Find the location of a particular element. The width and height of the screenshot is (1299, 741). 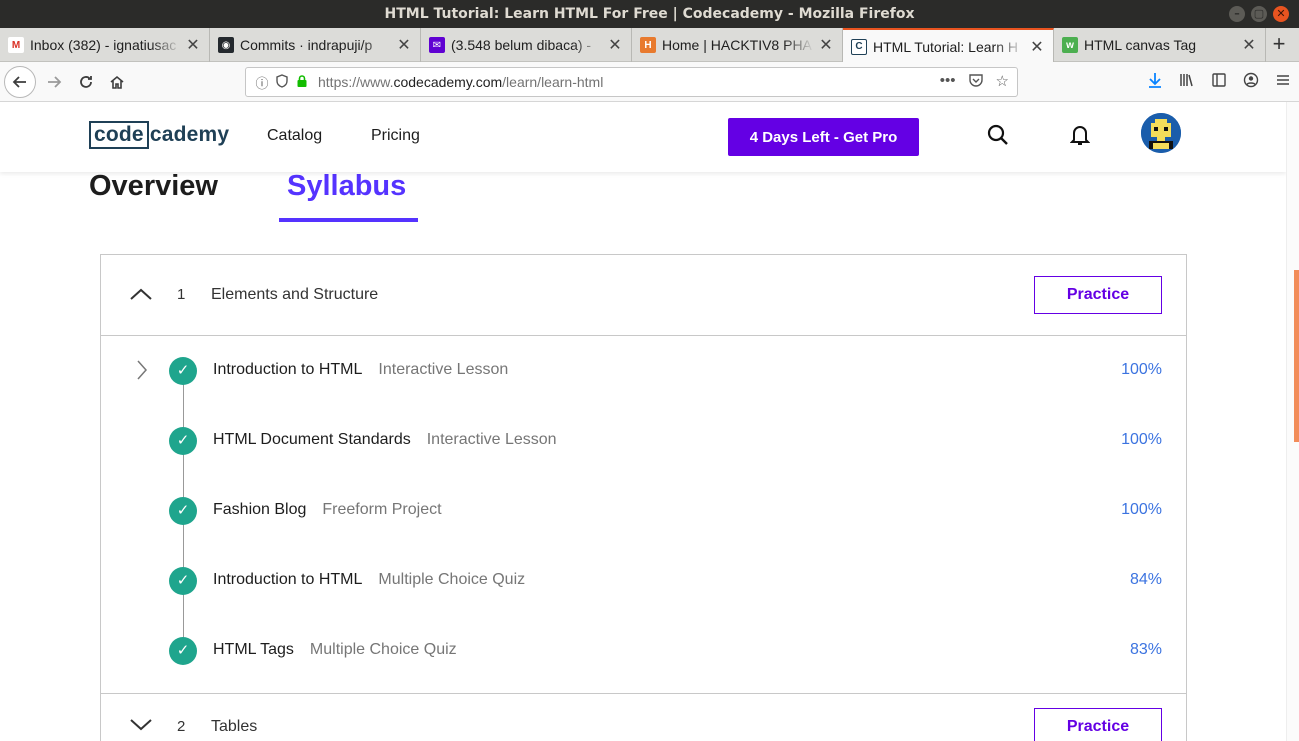

module-header: 2 Tables Practice is located at coordinates (643, 712).